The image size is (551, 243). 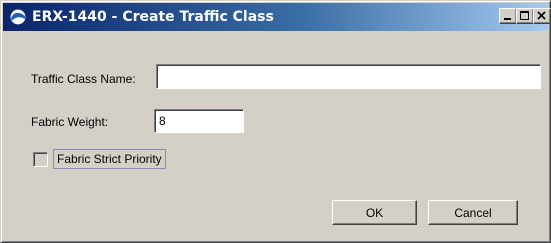 I want to click on close-button, so click(x=542, y=16).